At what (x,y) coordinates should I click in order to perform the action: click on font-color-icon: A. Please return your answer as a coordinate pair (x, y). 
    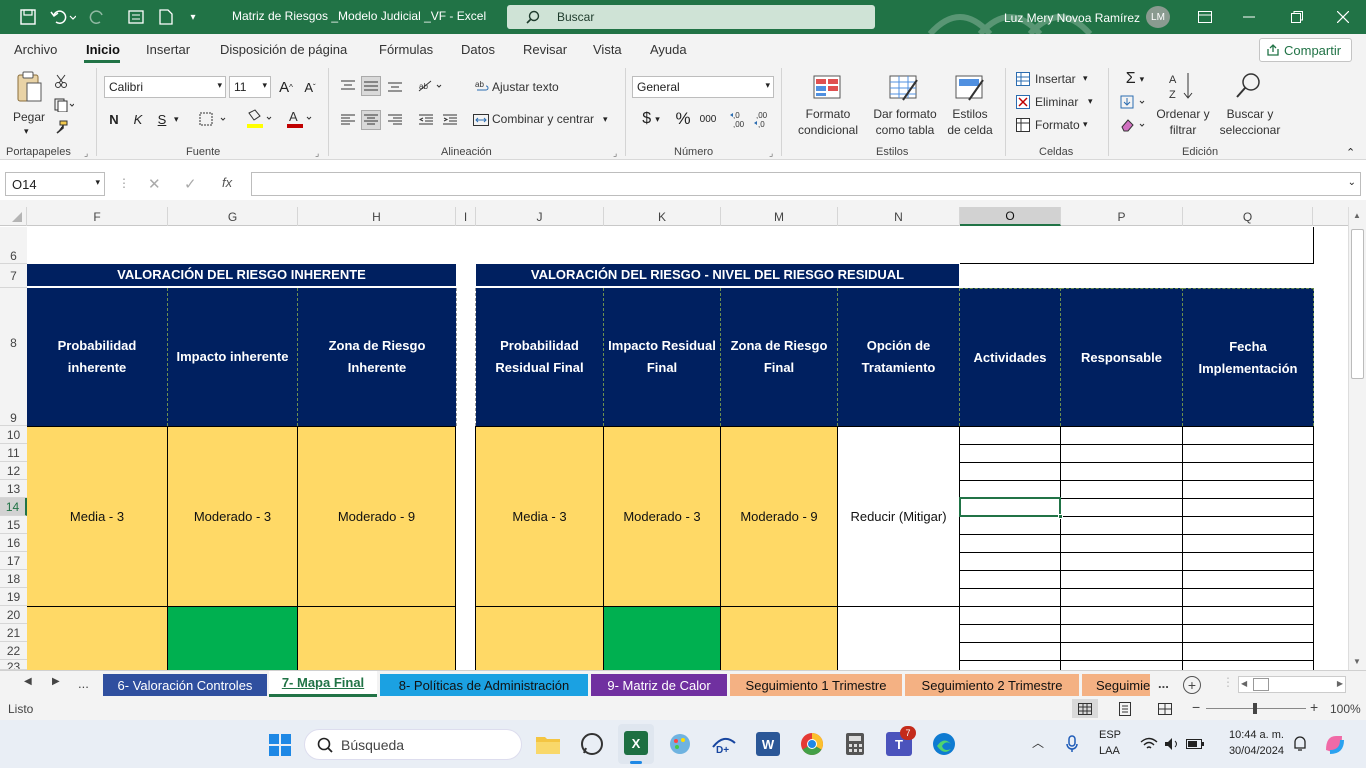
    Looking at the image, I should click on (299, 119).